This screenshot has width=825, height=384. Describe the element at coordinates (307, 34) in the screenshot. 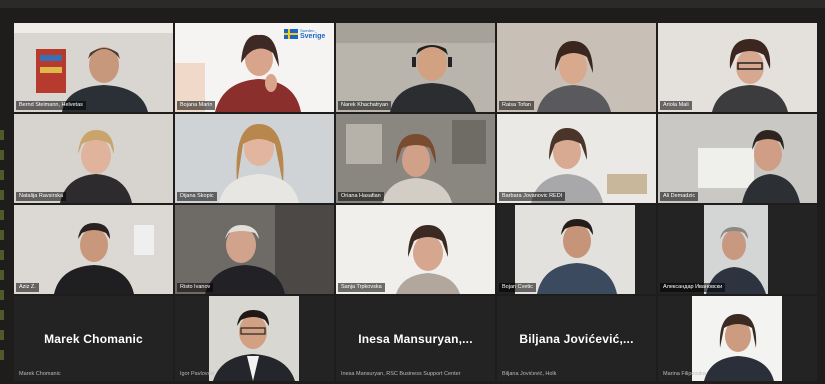

I see `sweden-logo: Sweden Sverige` at that location.